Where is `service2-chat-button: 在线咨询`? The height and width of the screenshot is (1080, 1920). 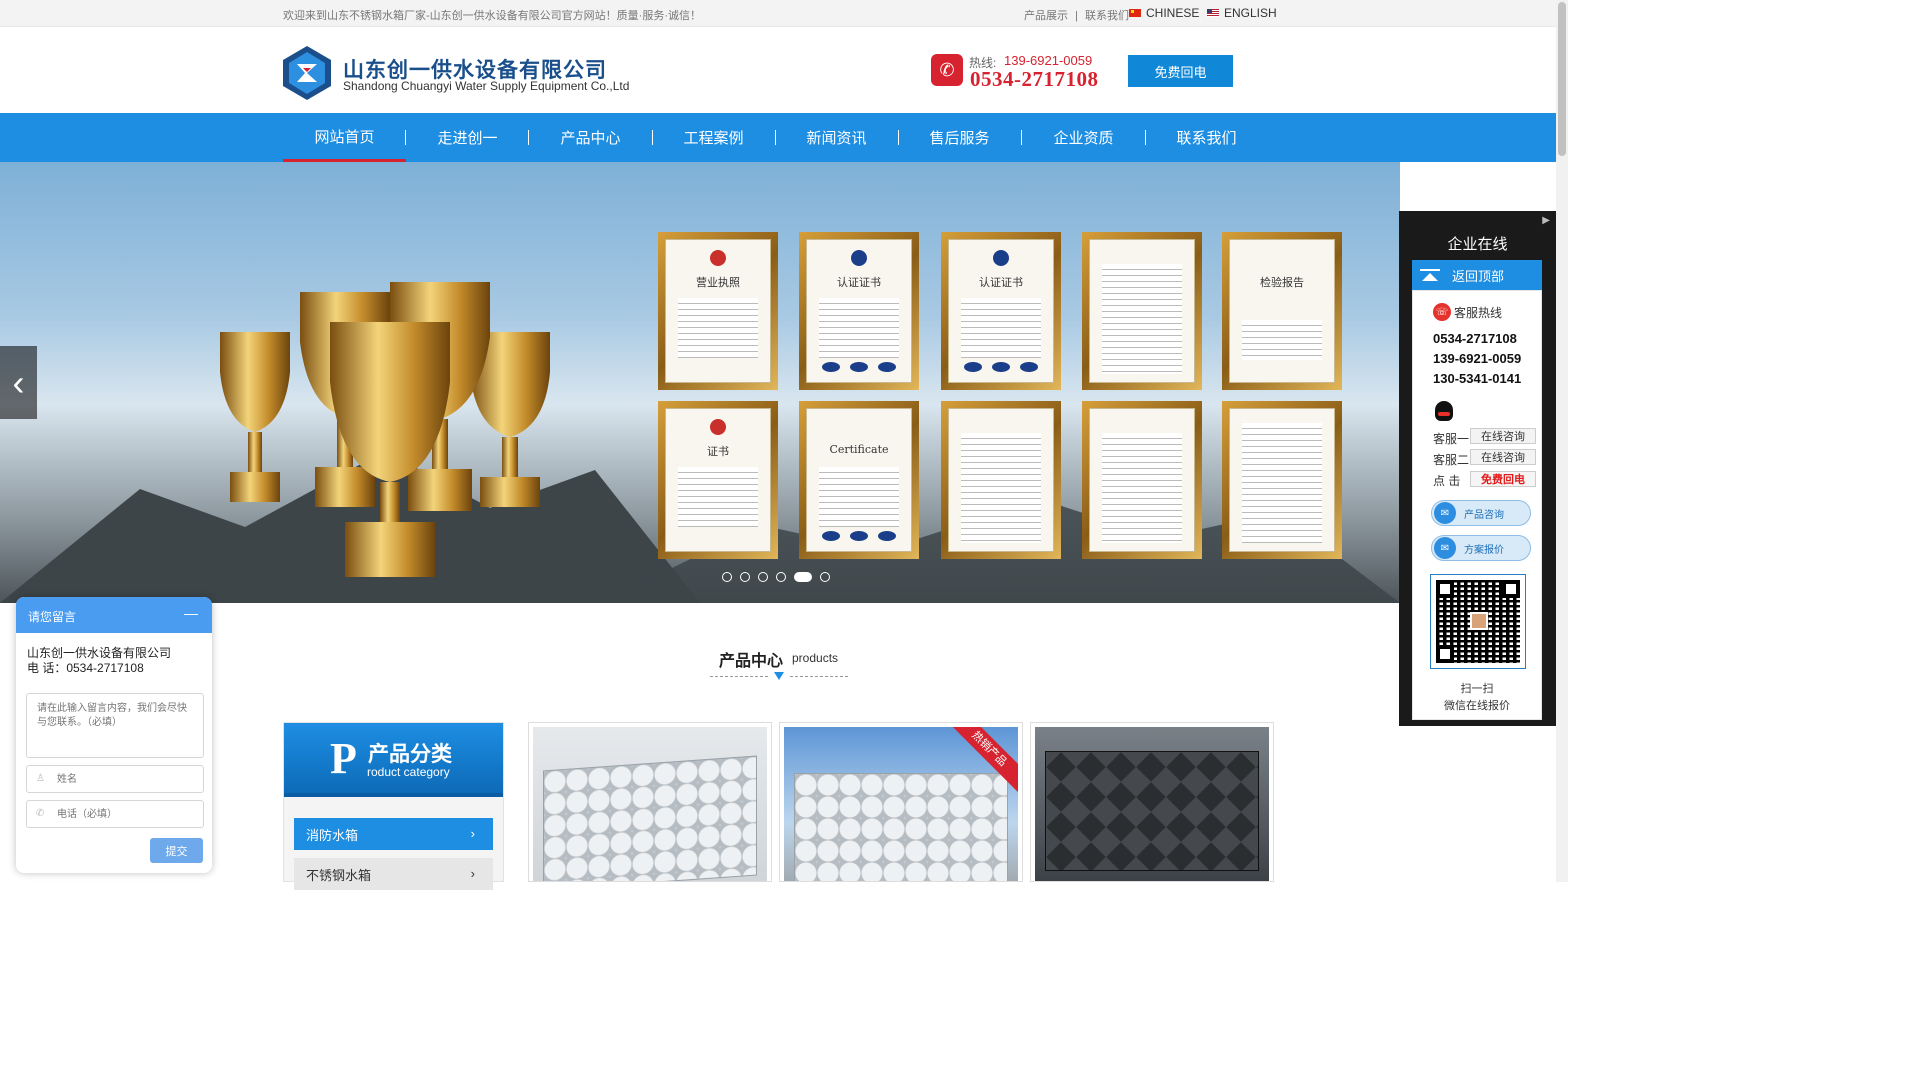
service2-chat-button: 在线咨询 is located at coordinates (1503, 457).